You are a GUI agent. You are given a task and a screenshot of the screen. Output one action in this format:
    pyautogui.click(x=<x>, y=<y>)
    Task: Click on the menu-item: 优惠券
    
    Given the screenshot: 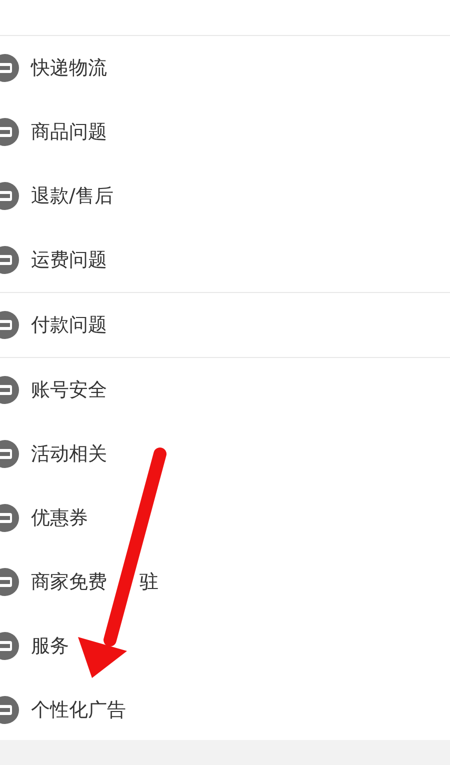 What is the action you would take?
    pyautogui.click(x=225, y=518)
    